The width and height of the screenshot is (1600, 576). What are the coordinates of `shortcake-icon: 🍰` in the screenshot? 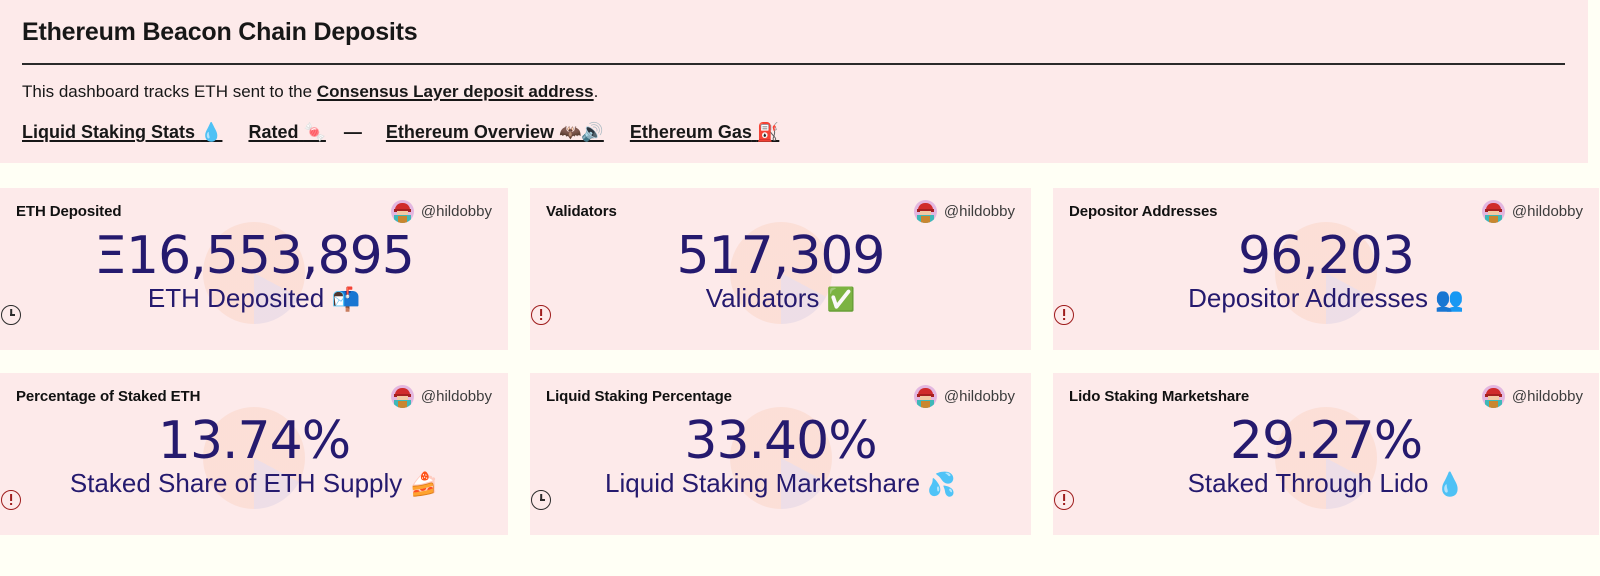 It's located at (424, 485).